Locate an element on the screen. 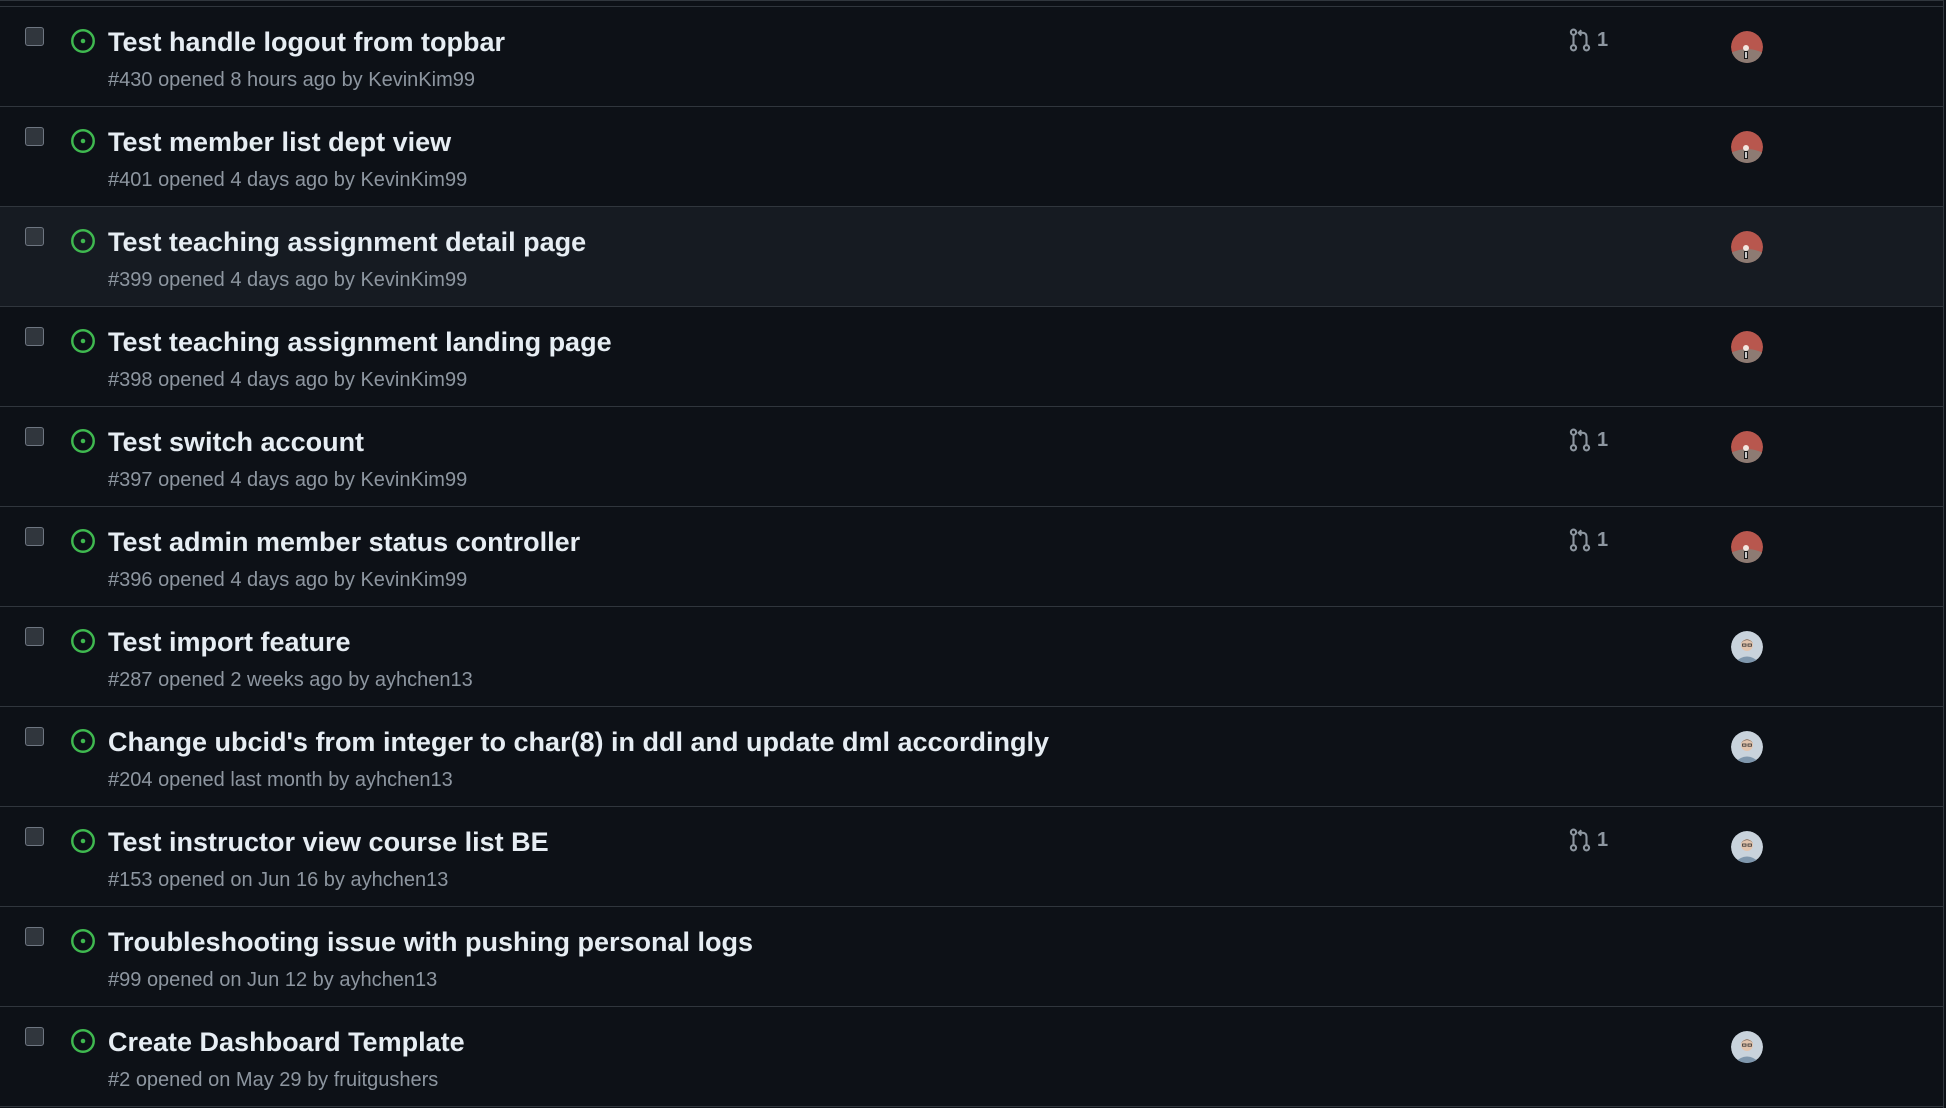 The width and height of the screenshot is (1946, 1108). issue-title: Test teaching assignment landing page is located at coordinates (360, 342).